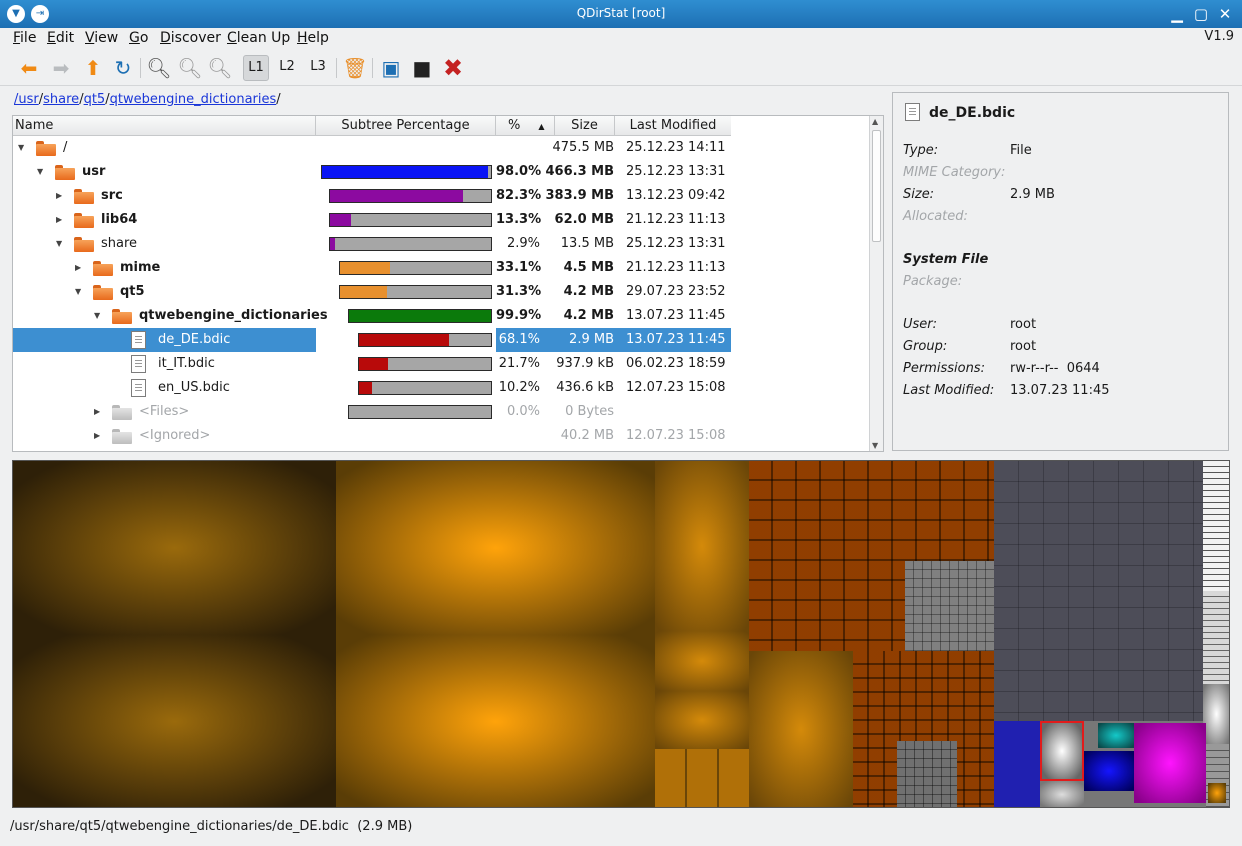  Describe the element at coordinates (1201, 14) in the screenshot. I see `maximize-icon: ▢` at that location.